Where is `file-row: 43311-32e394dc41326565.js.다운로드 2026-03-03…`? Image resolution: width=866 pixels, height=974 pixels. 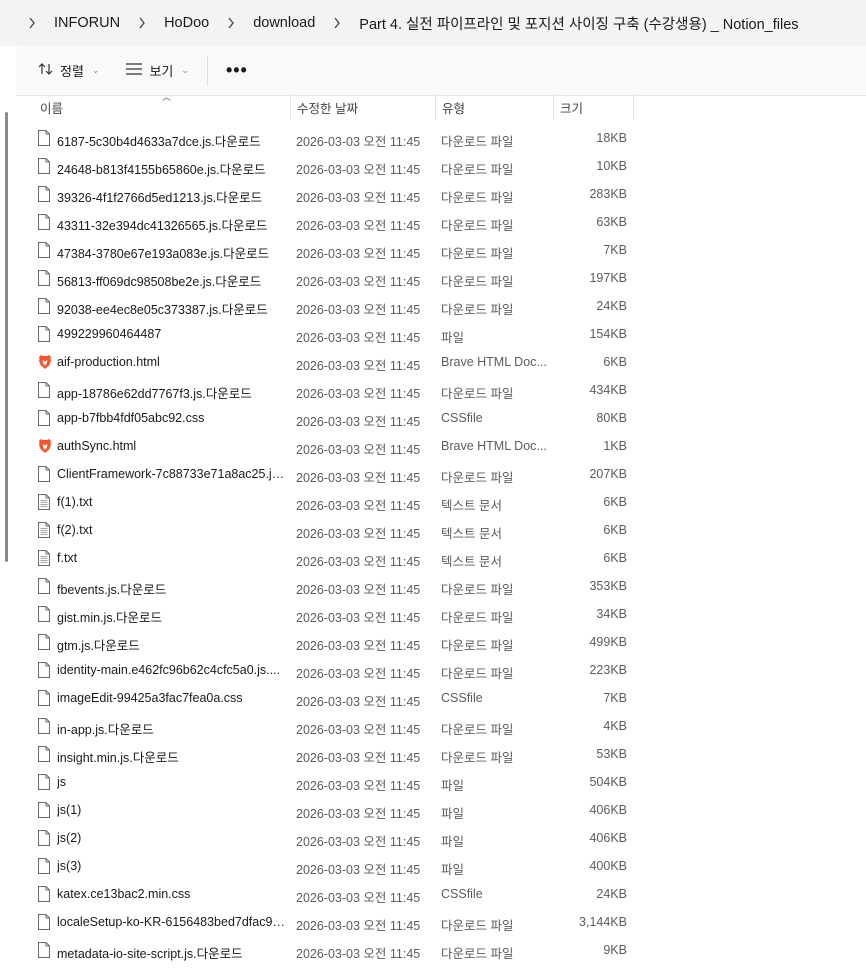
file-row: 43311-32e394dc41326565.js.다운로드 2026-03-03… is located at coordinates (336, 222).